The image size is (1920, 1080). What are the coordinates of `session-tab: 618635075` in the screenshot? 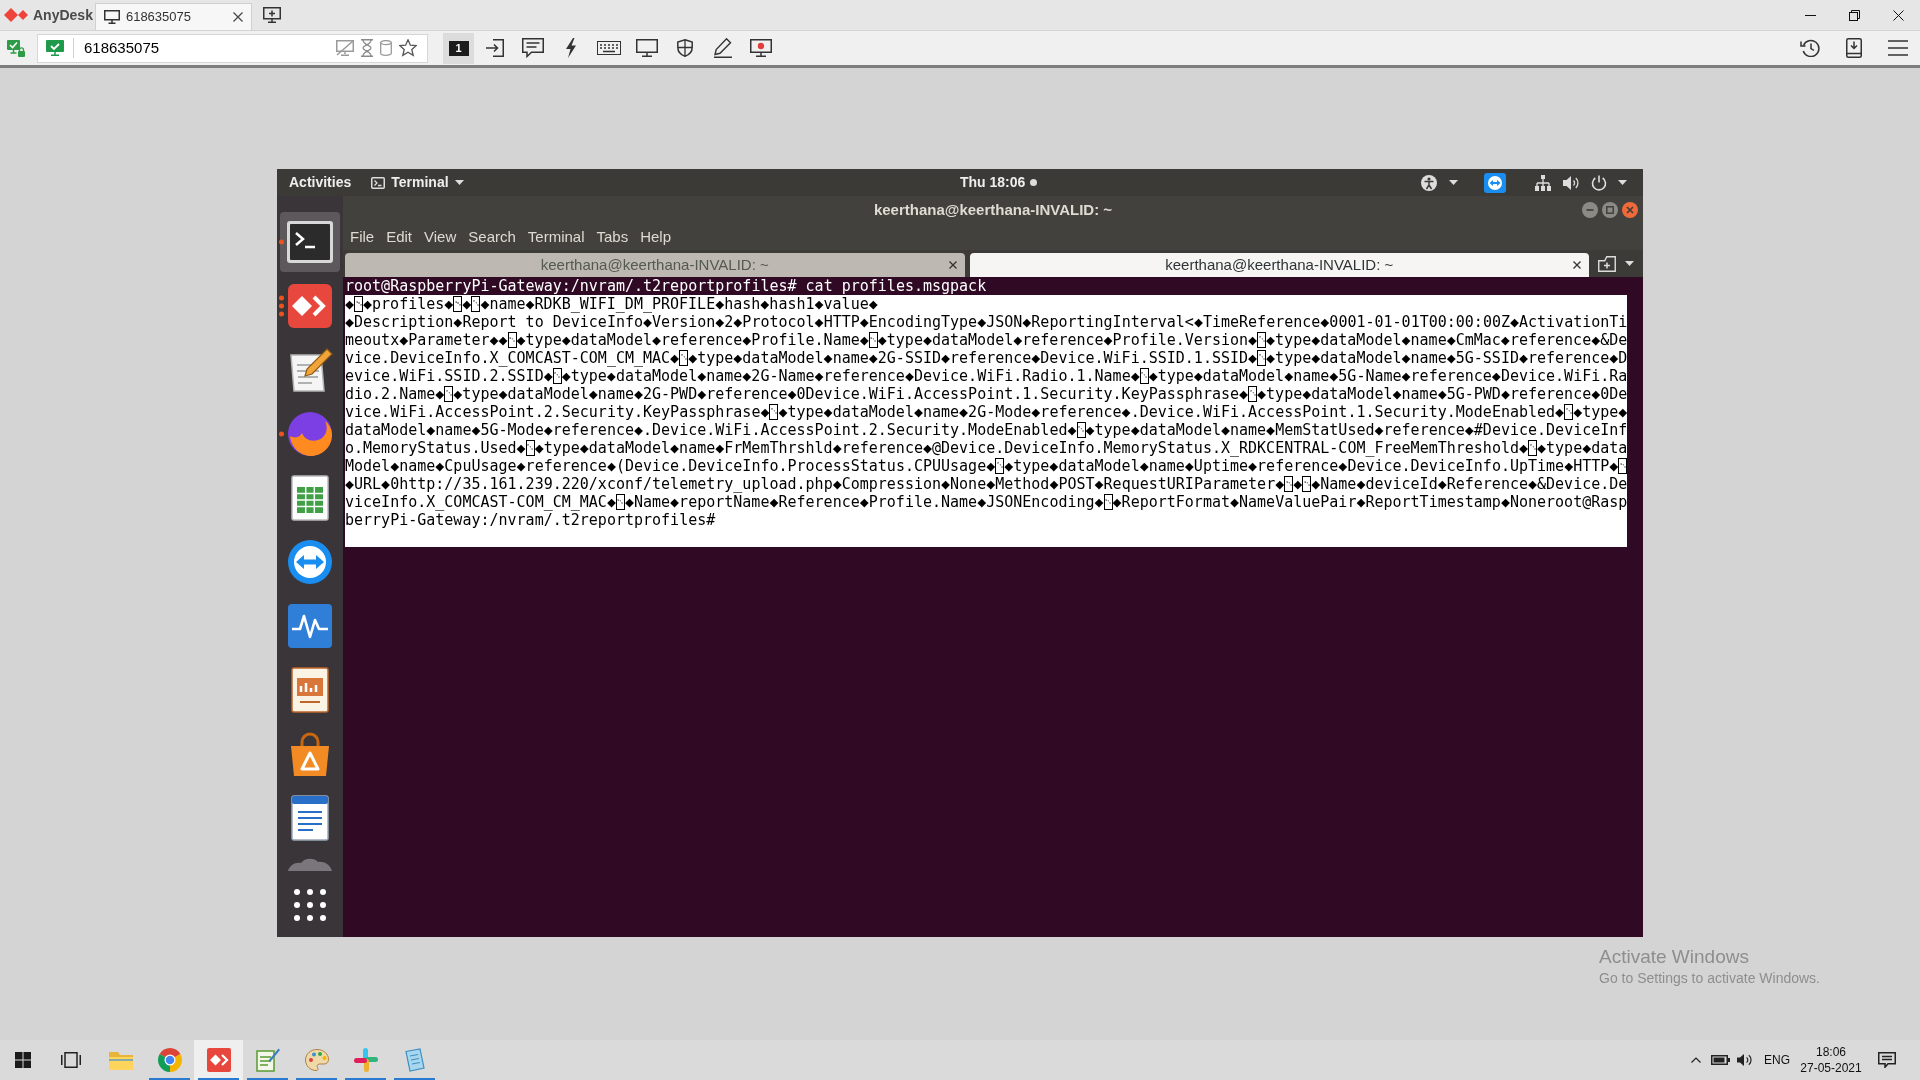 It's located at (173, 16).